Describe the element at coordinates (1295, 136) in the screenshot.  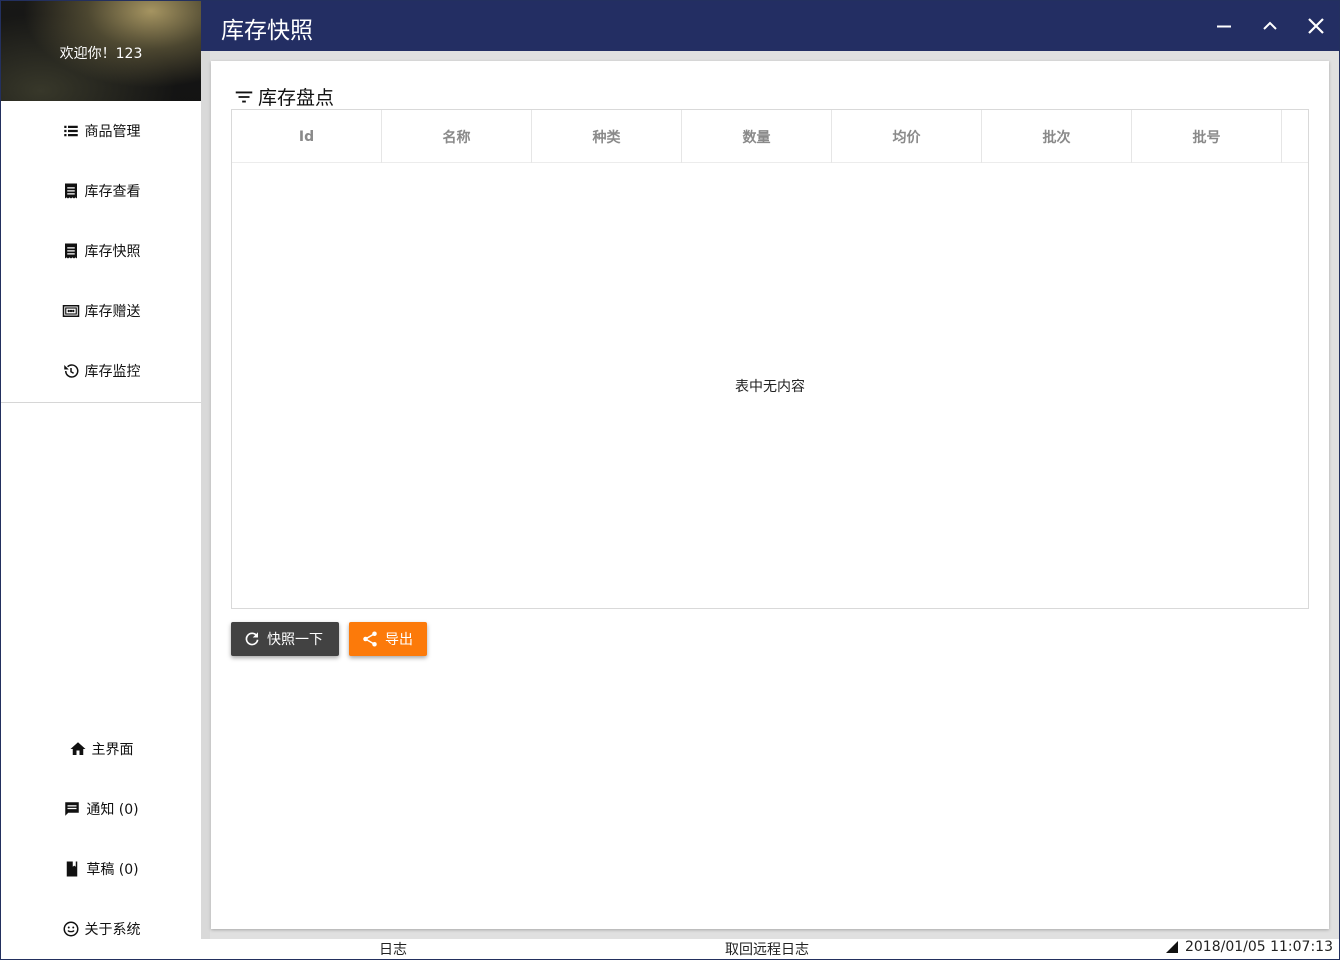
I see `column-header-filler` at that location.